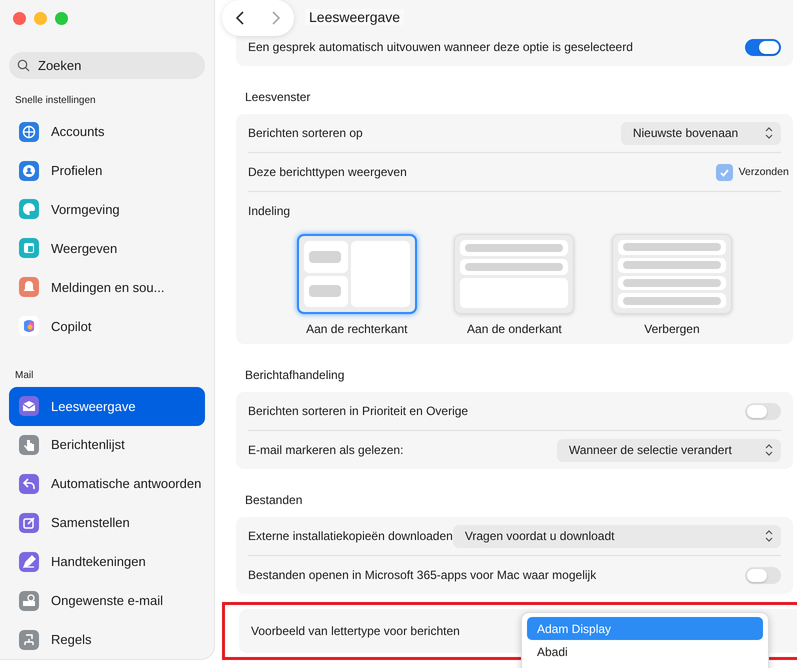  Describe the element at coordinates (514, 329) in the screenshot. I see `layout-label: Aan de onderkant` at that location.